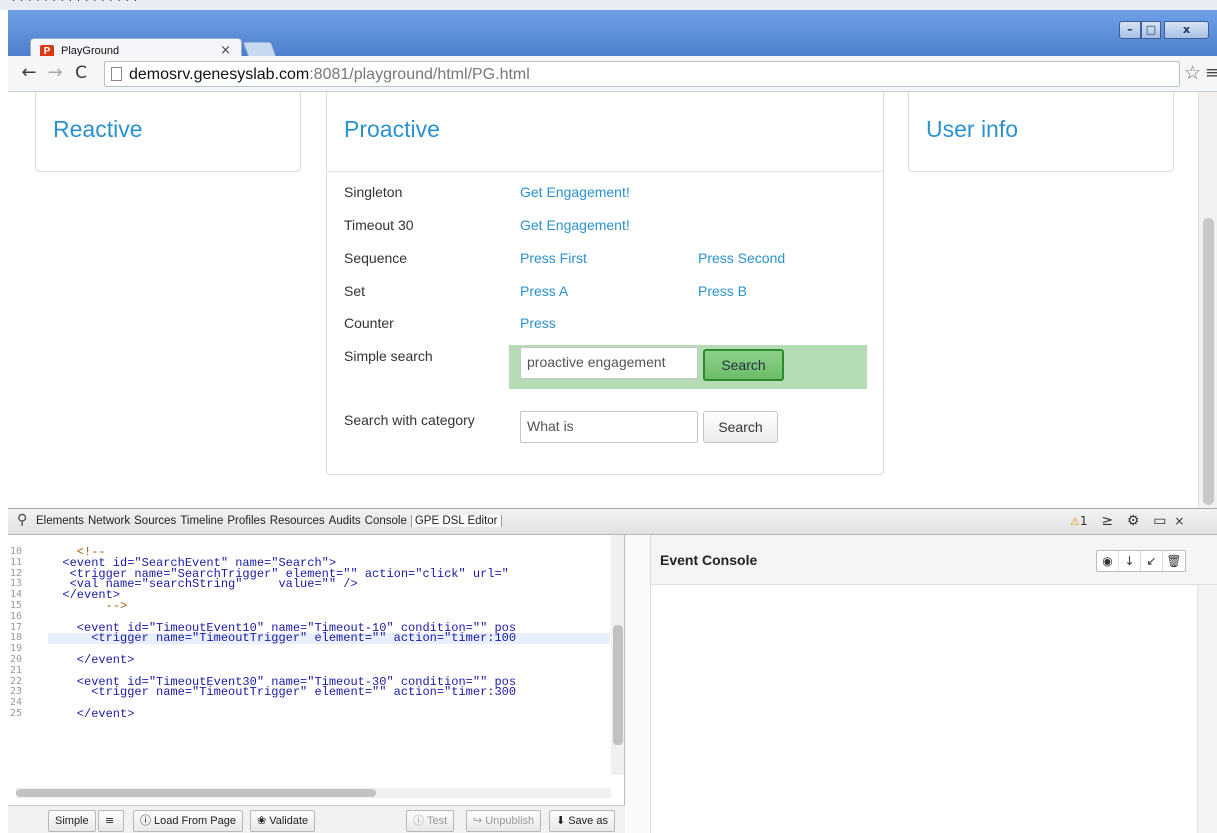  What do you see at coordinates (561, 820) in the screenshot?
I see `download-icon: ⬇` at bounding box center [561, 820].